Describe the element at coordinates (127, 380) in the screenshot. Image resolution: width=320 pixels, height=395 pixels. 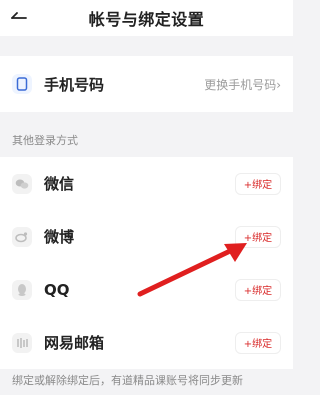
I see `footer-note: 绑定或解除绑定后，有道精品课账号将同步更新` at that location.